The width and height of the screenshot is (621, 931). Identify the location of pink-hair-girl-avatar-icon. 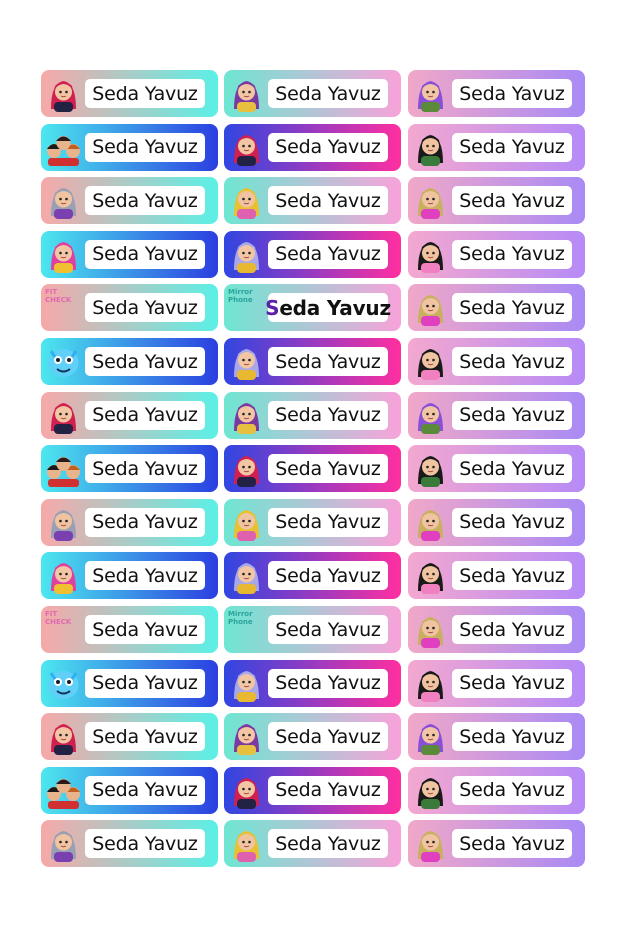
(63, 576).